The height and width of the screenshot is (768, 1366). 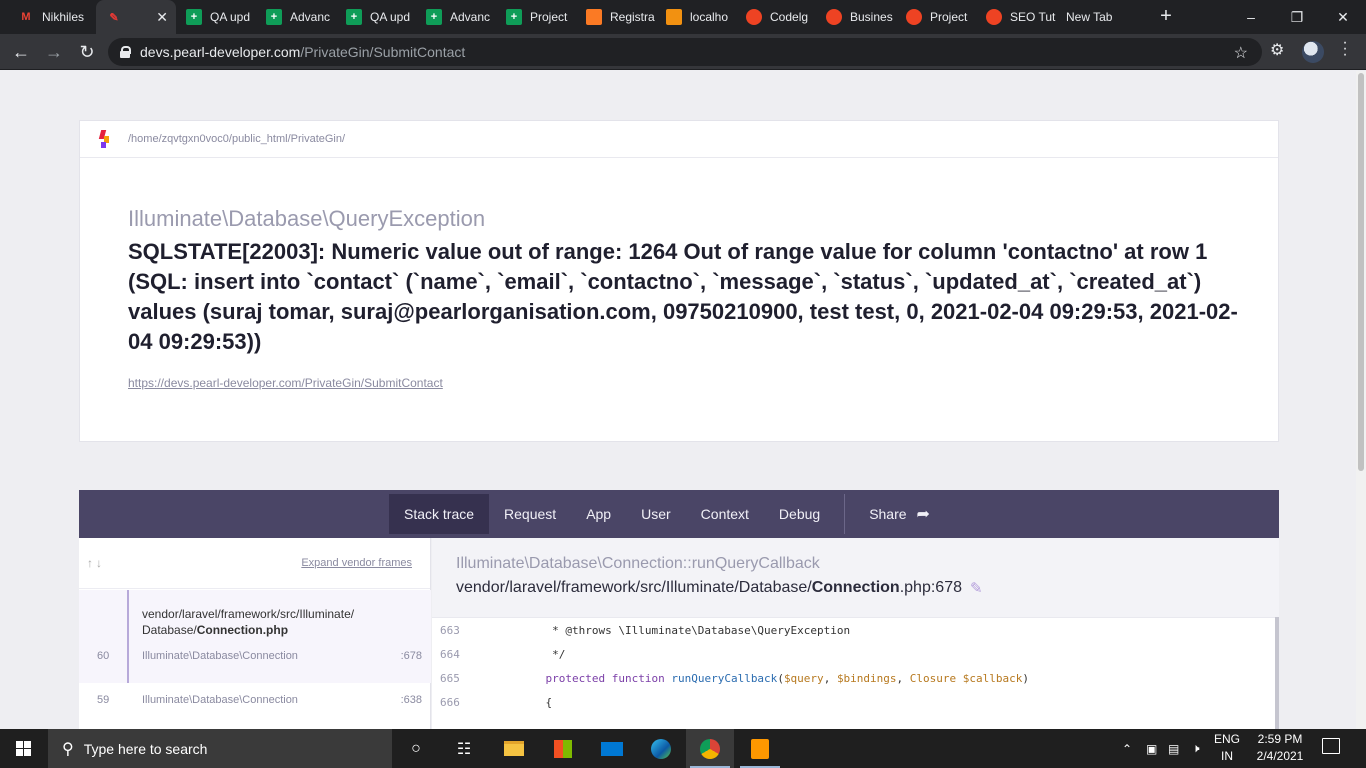 What do you see at coordinates (1277, 673) in the screenshot?
I see `code-scrollbar` at bounding box center [1277, 673].